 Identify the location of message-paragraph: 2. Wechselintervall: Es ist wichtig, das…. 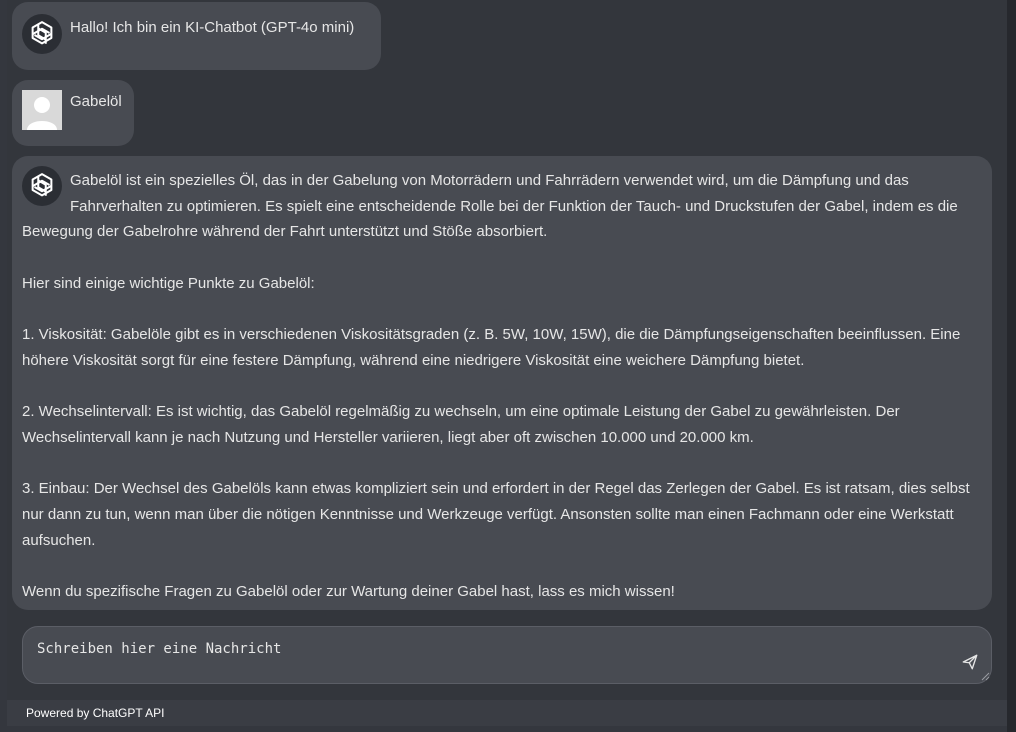
(461, 424).